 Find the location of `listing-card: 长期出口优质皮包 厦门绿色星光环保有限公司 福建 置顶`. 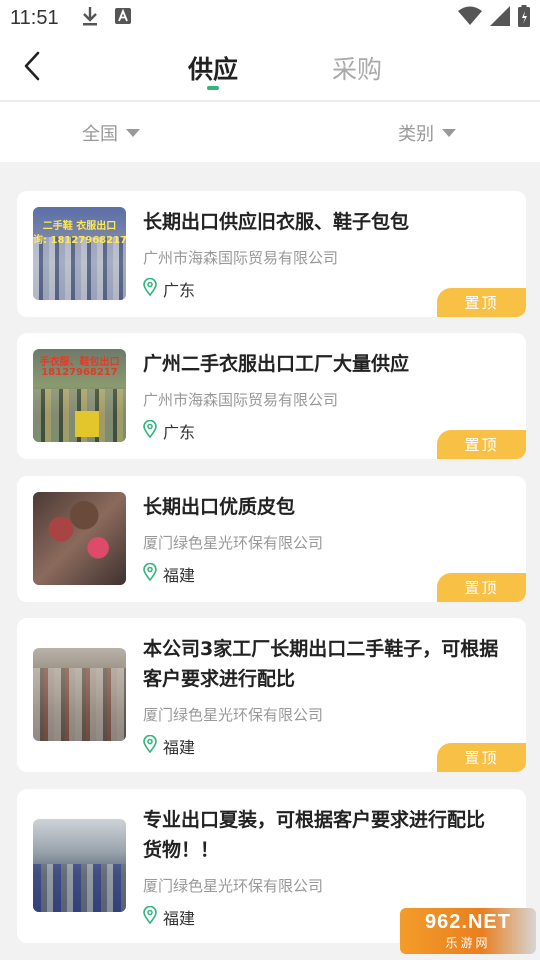

listing-card: 长期出口优质皮包 厦门绿色星光环保有限公司 福建 置顶 is located at coordinates (271, 539).